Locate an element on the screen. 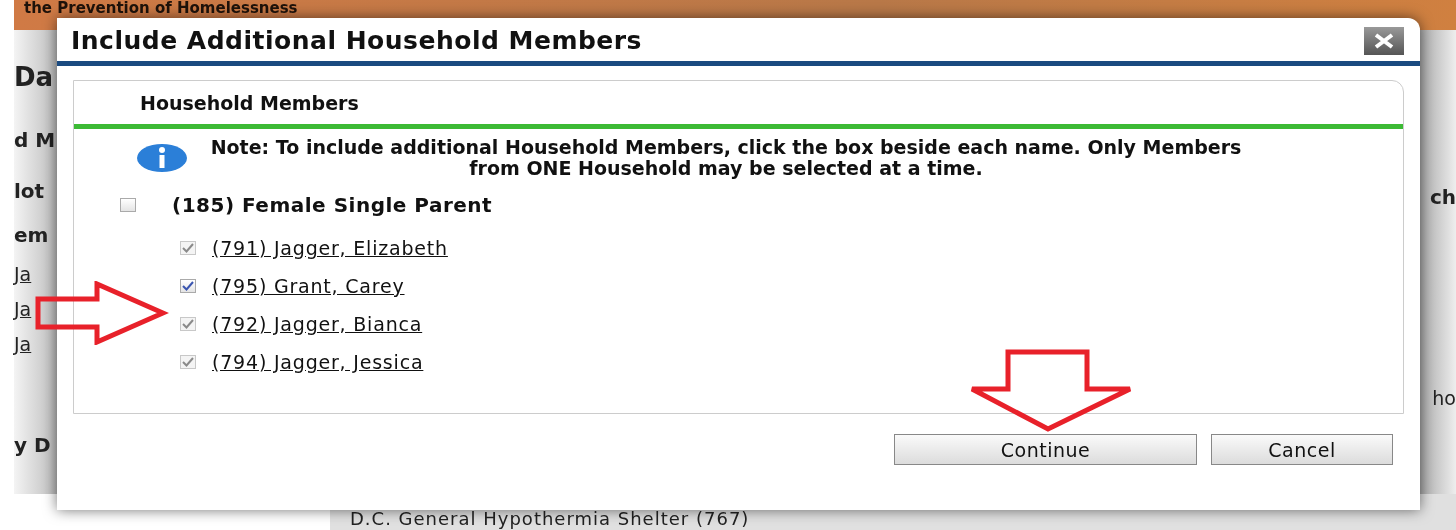 This screenshot has width=1456, height=530. info-icon is located at coordinates (162, 158).